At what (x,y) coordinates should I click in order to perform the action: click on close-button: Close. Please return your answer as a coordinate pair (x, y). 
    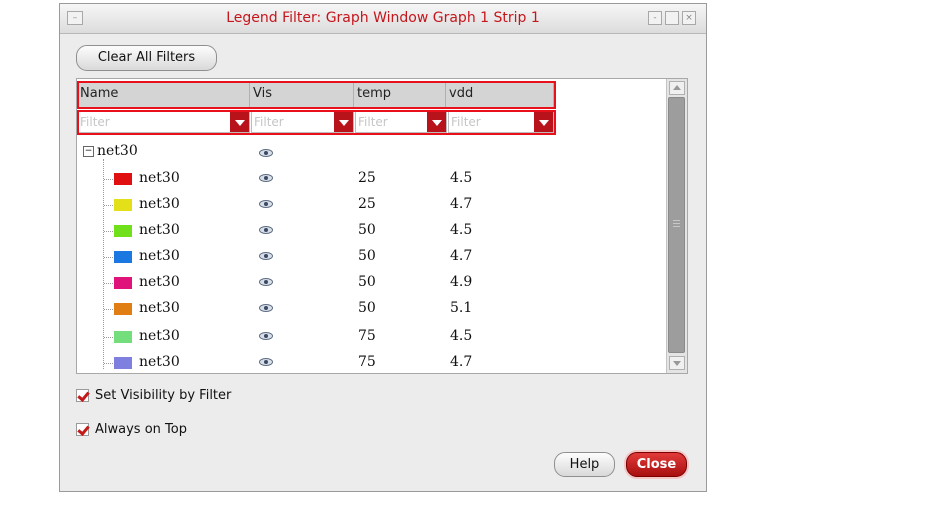
    Looking at the image, I should click on (656, 464).